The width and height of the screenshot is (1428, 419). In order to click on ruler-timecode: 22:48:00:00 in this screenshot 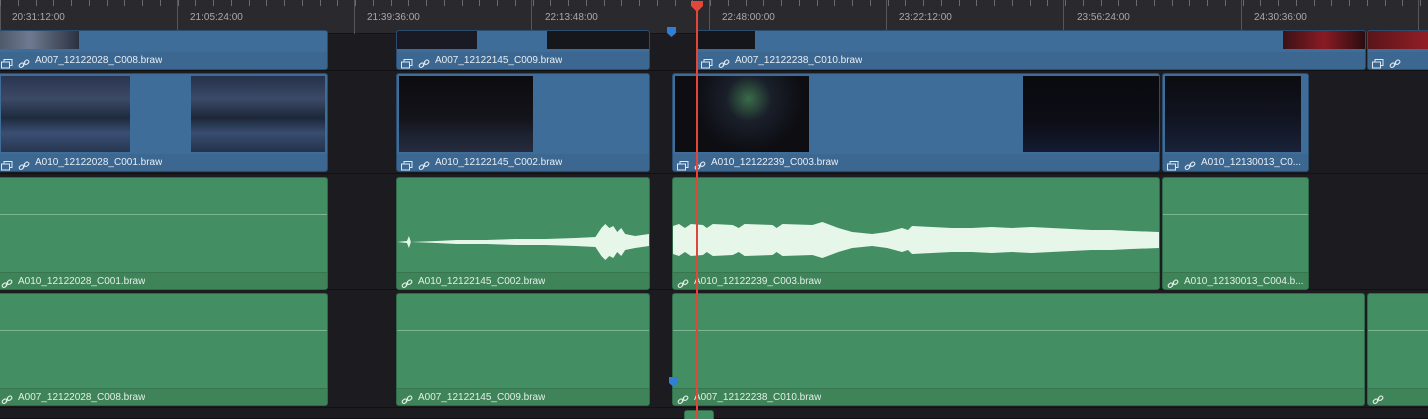, I will do `click(748, 17)`.